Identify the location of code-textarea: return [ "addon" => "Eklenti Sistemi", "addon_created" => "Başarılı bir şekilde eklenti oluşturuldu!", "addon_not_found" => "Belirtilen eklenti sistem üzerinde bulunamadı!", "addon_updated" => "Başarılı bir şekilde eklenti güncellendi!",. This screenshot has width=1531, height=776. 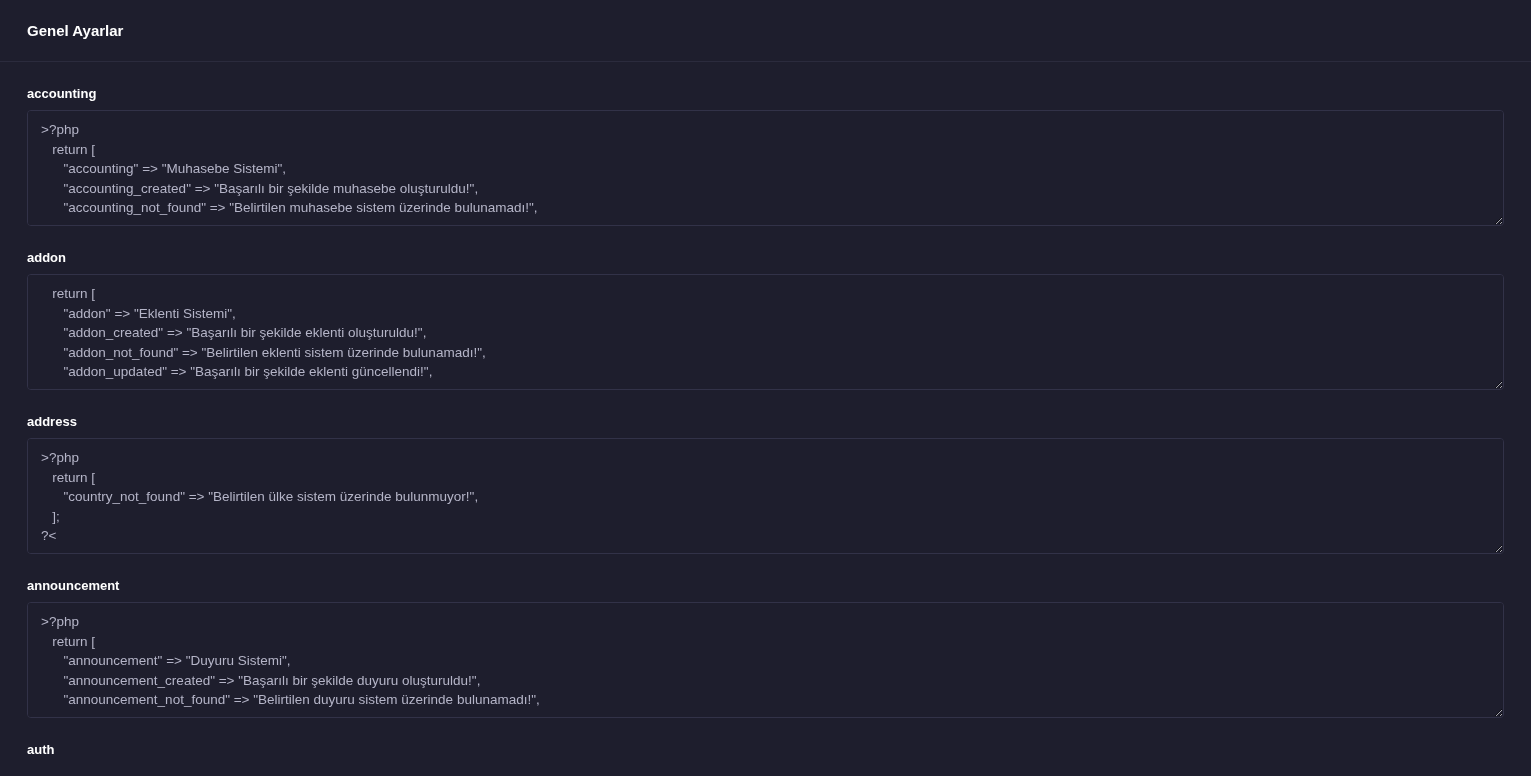
(765, 332).